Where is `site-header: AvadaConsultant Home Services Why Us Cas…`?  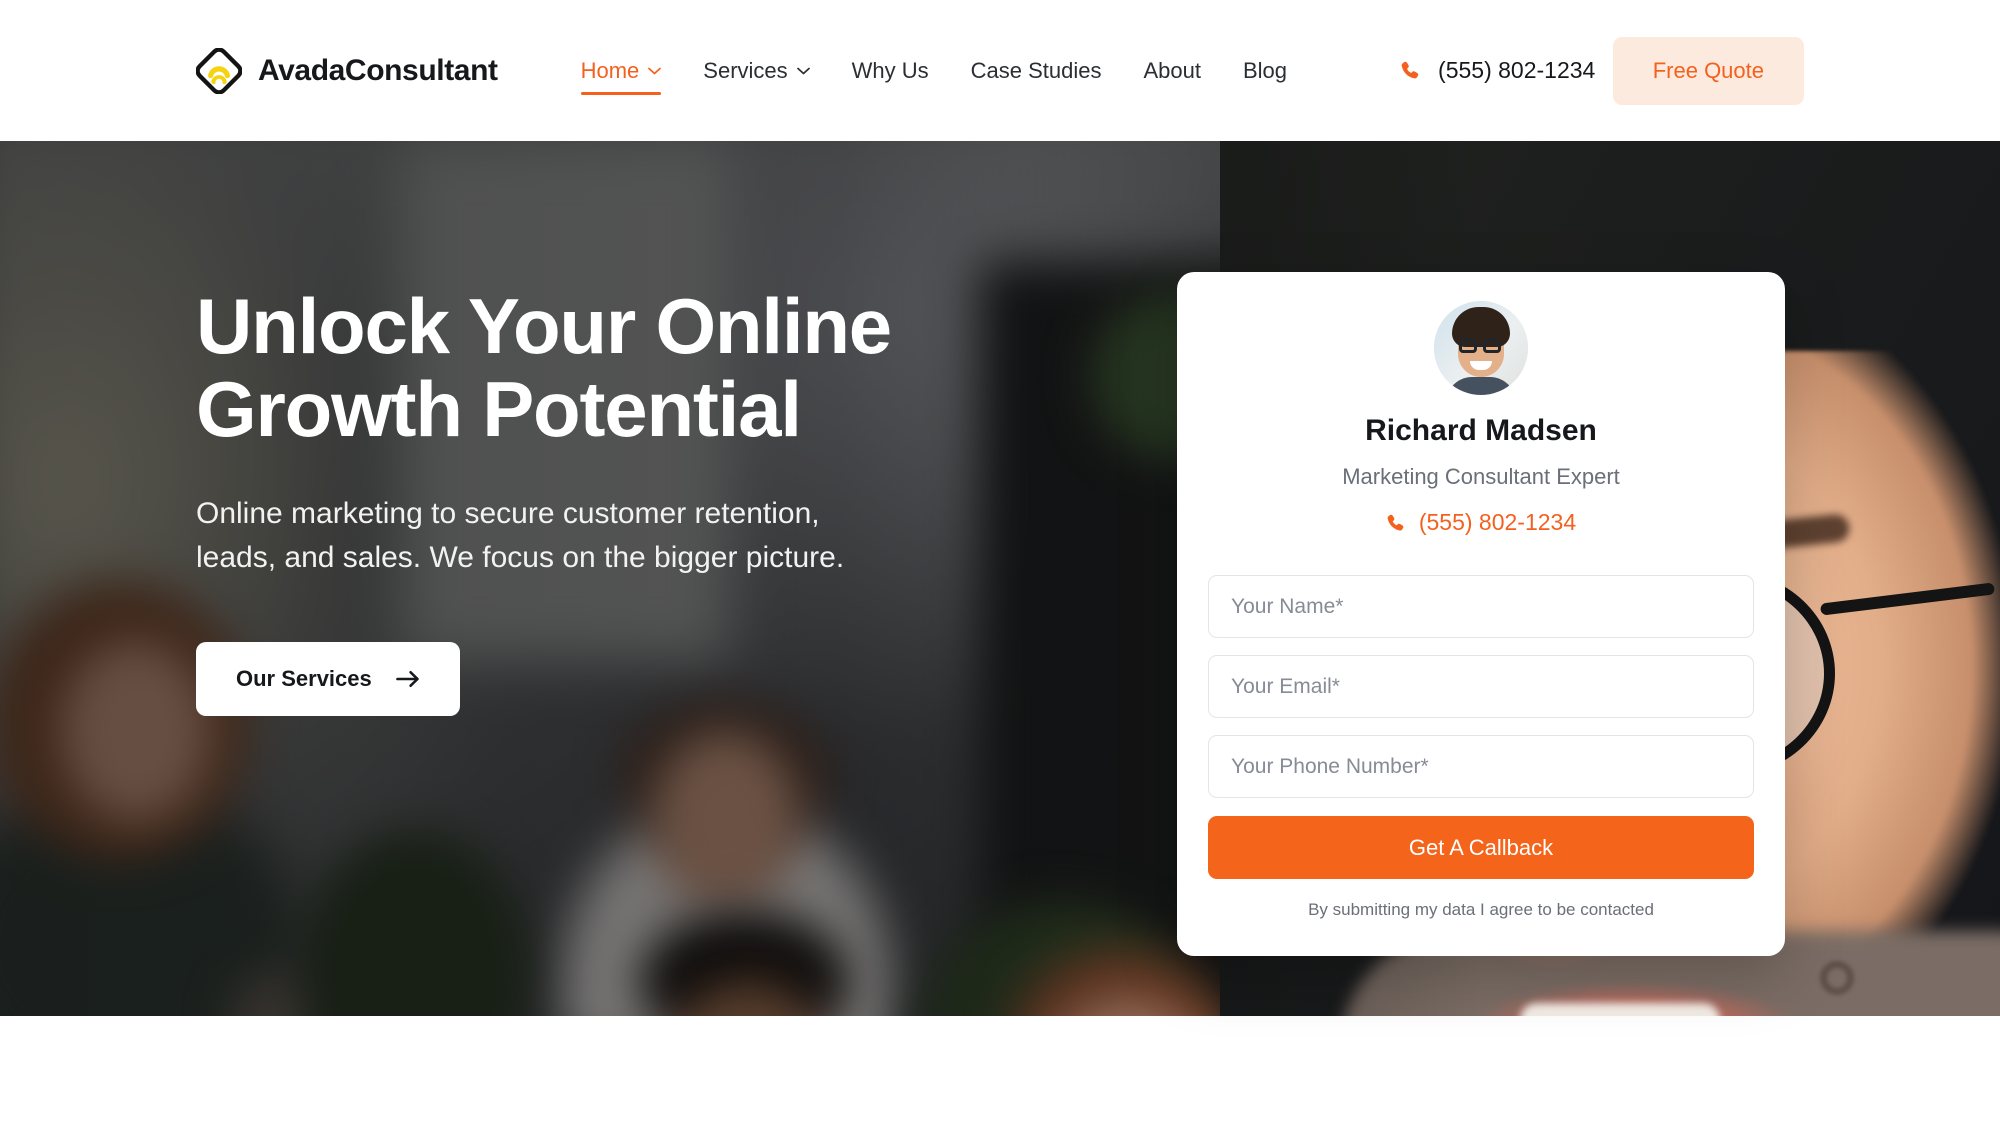 site-header: AvadaConsultant Home Services Why Us Cas… is located at coordinates (1000, 70).